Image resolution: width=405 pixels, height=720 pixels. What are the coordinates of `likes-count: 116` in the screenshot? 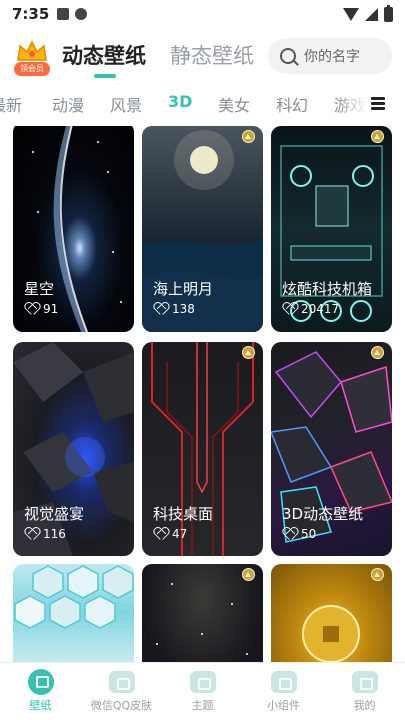 It's located at (54, 534).